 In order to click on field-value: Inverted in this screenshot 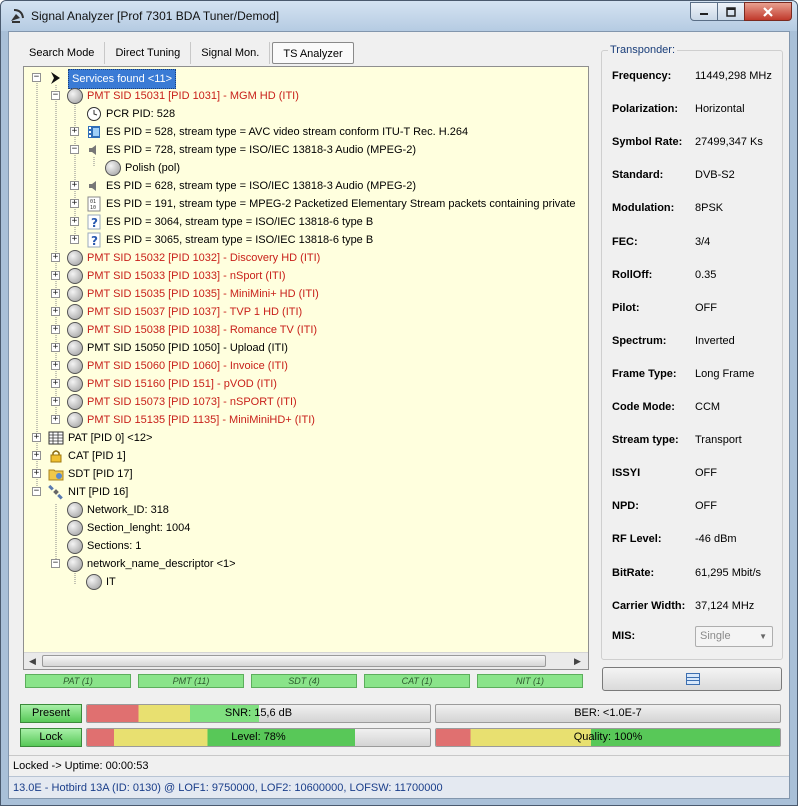, I will do `click(715, 340)`.